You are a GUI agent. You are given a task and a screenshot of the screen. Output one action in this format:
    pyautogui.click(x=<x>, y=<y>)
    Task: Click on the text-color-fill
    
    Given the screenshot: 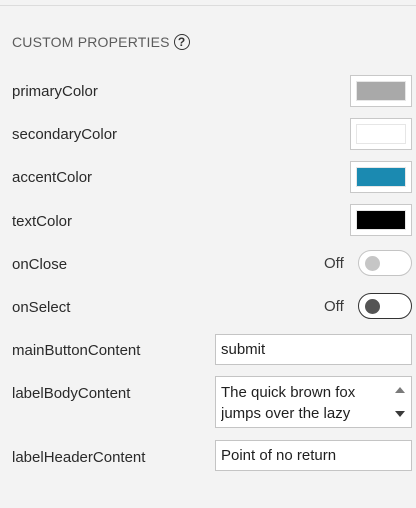 What is the action you would take?
    pyautogui.click(x=381, y=220)
    